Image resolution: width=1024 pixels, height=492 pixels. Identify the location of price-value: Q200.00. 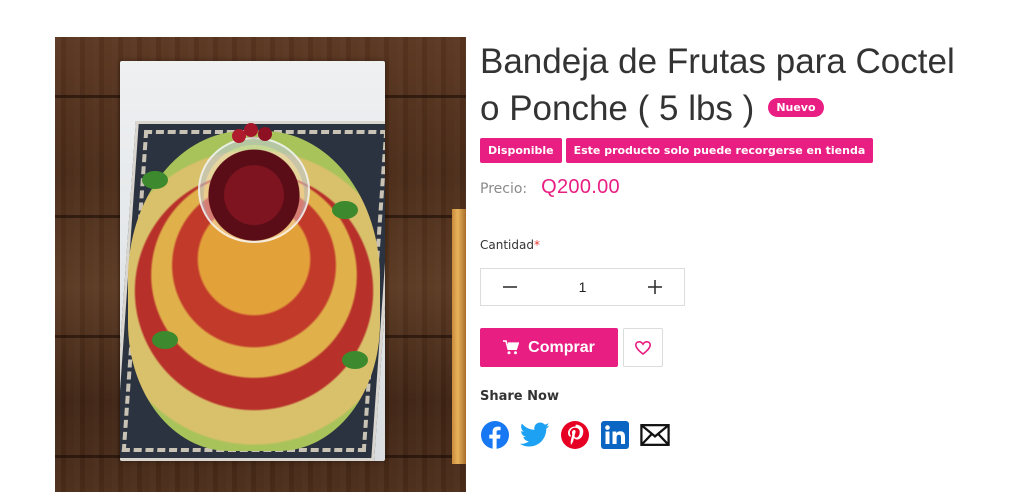
(580, 187).